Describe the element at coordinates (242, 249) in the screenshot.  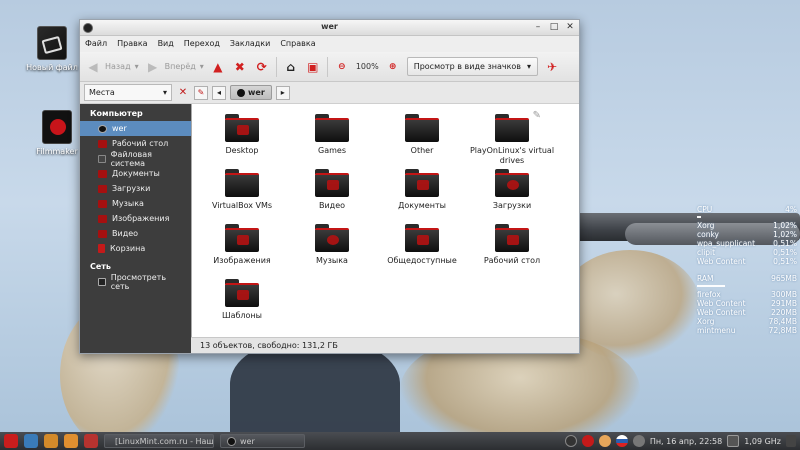
I see `file-item: Изображения` at that location.